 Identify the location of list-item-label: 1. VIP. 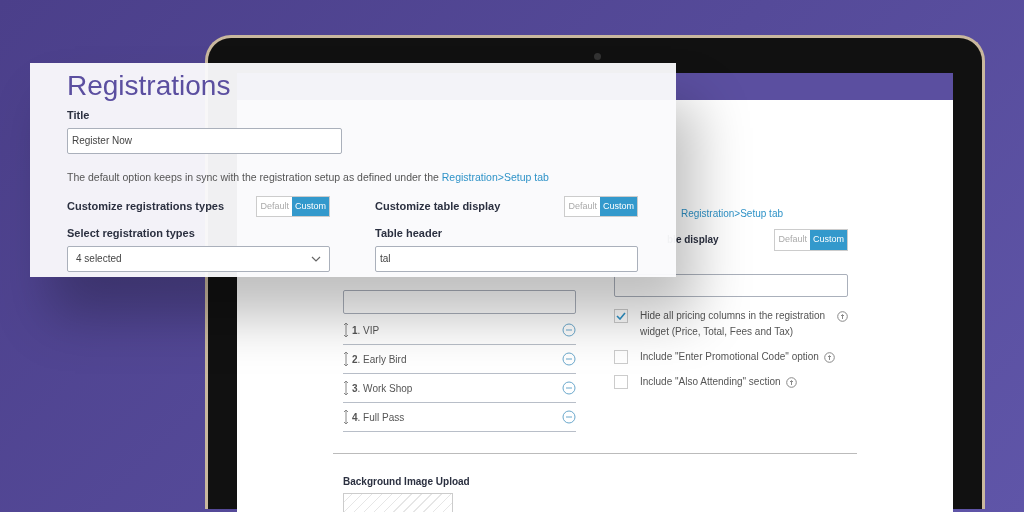
(366, 330).